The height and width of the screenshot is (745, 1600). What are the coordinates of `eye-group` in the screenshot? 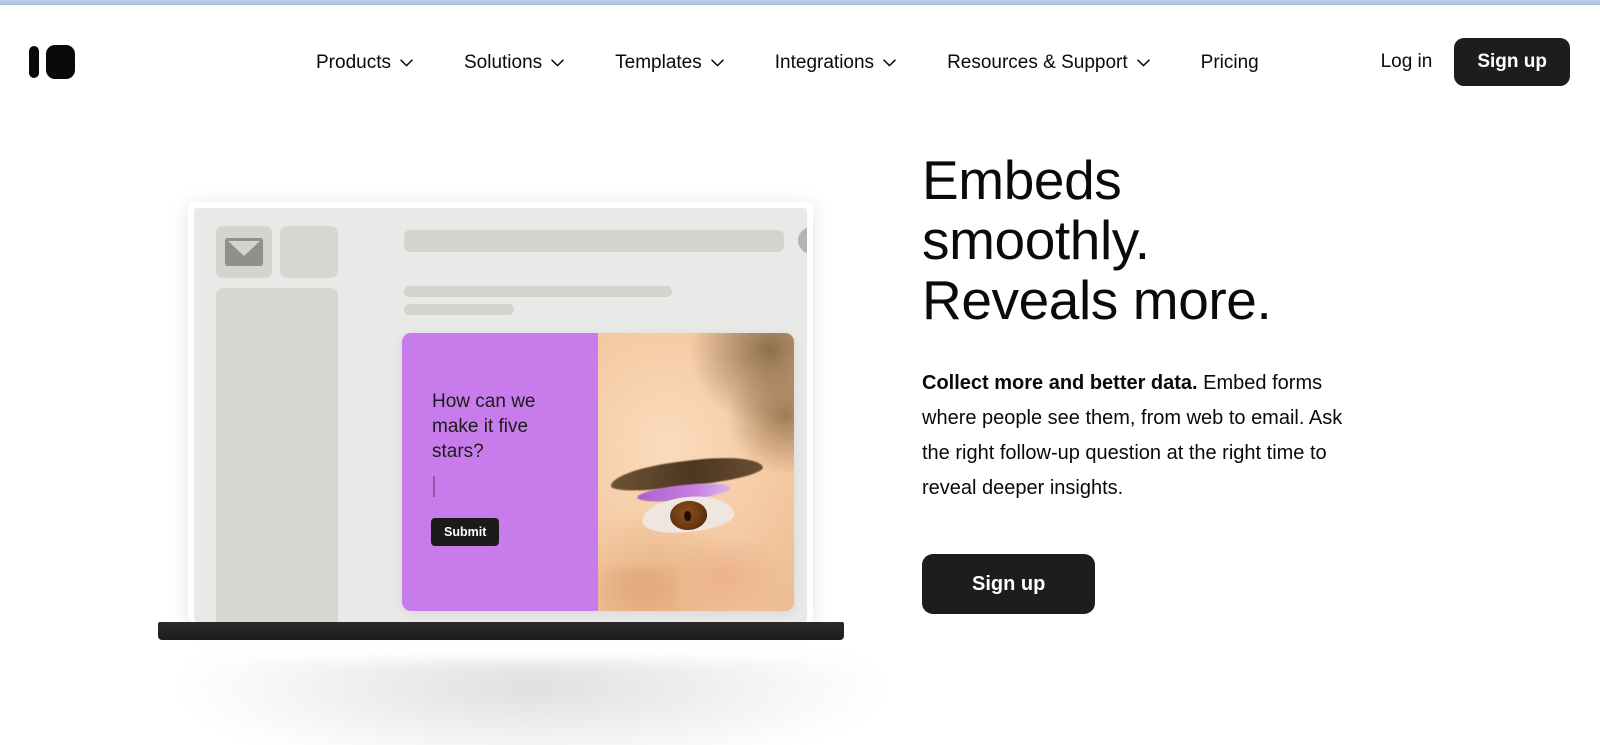 It's located at (691, 508).